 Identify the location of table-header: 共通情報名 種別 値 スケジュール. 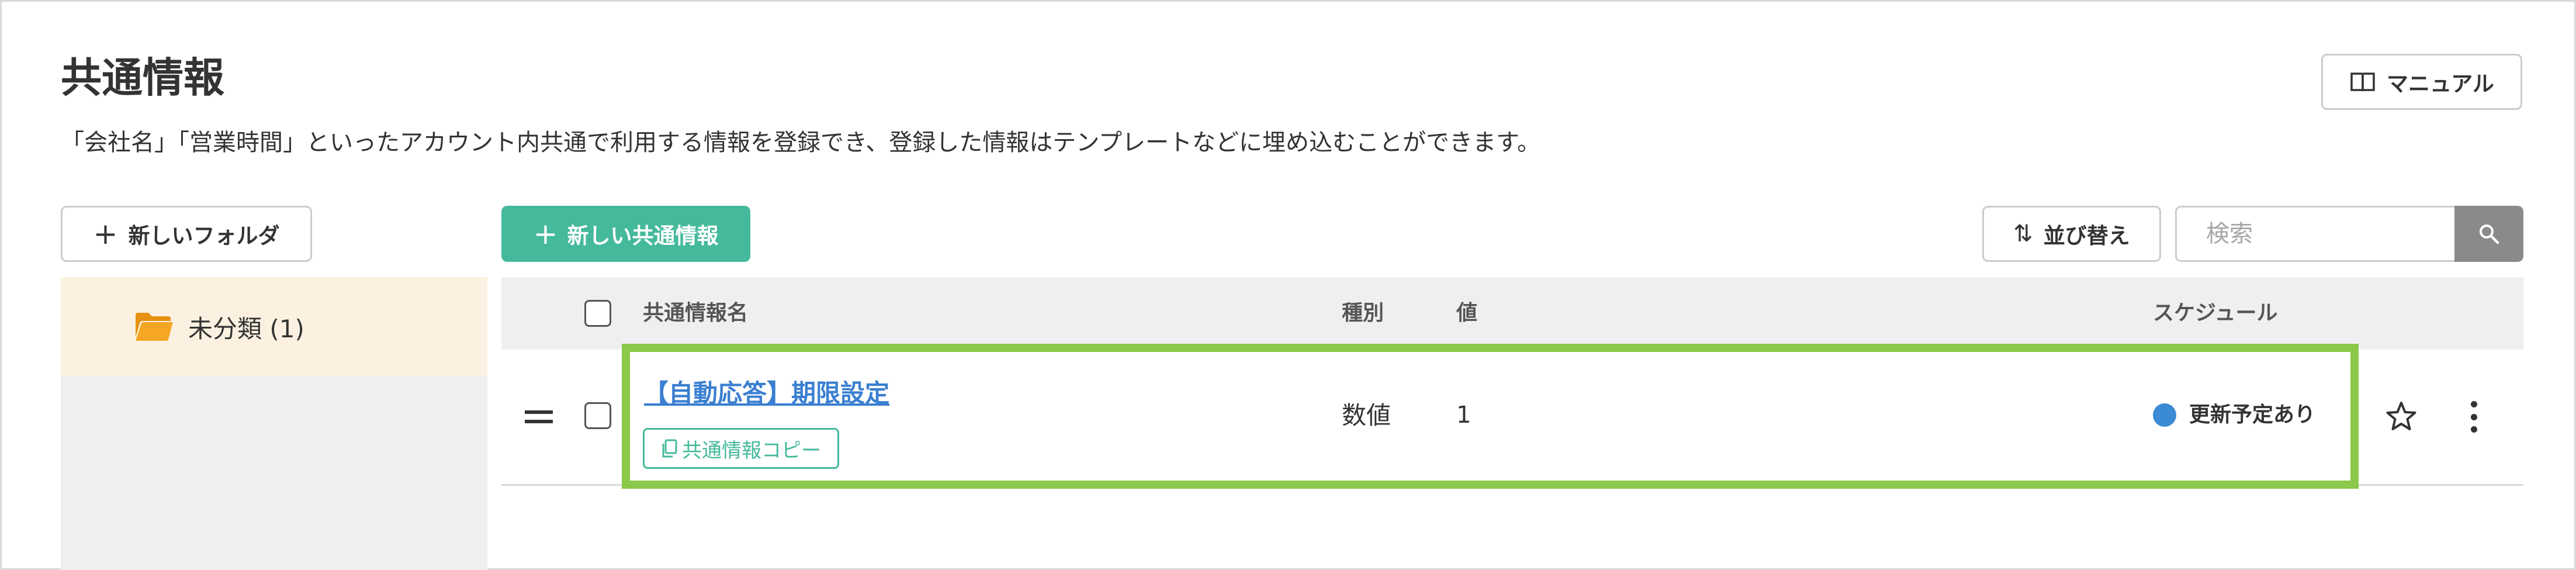
(1512, 313).